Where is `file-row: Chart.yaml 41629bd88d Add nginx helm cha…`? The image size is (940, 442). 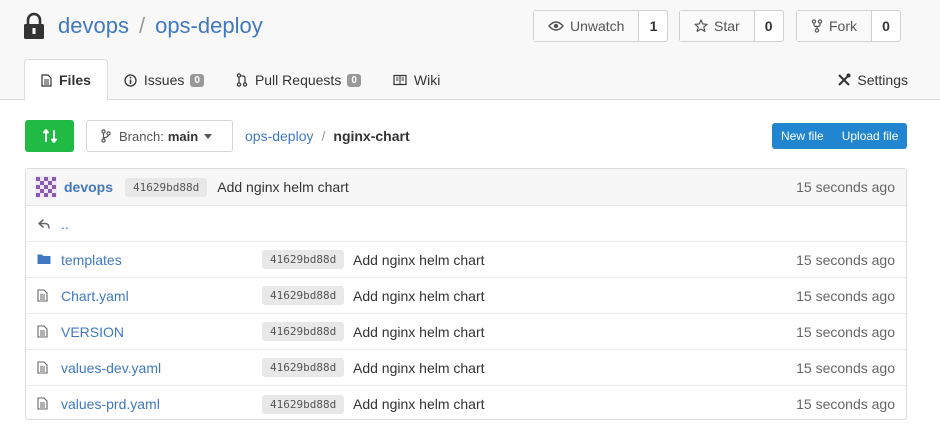 file-row: Chart.yaml 41629bd88d Add nginx helm cha… is located at coordinates (466, 296).